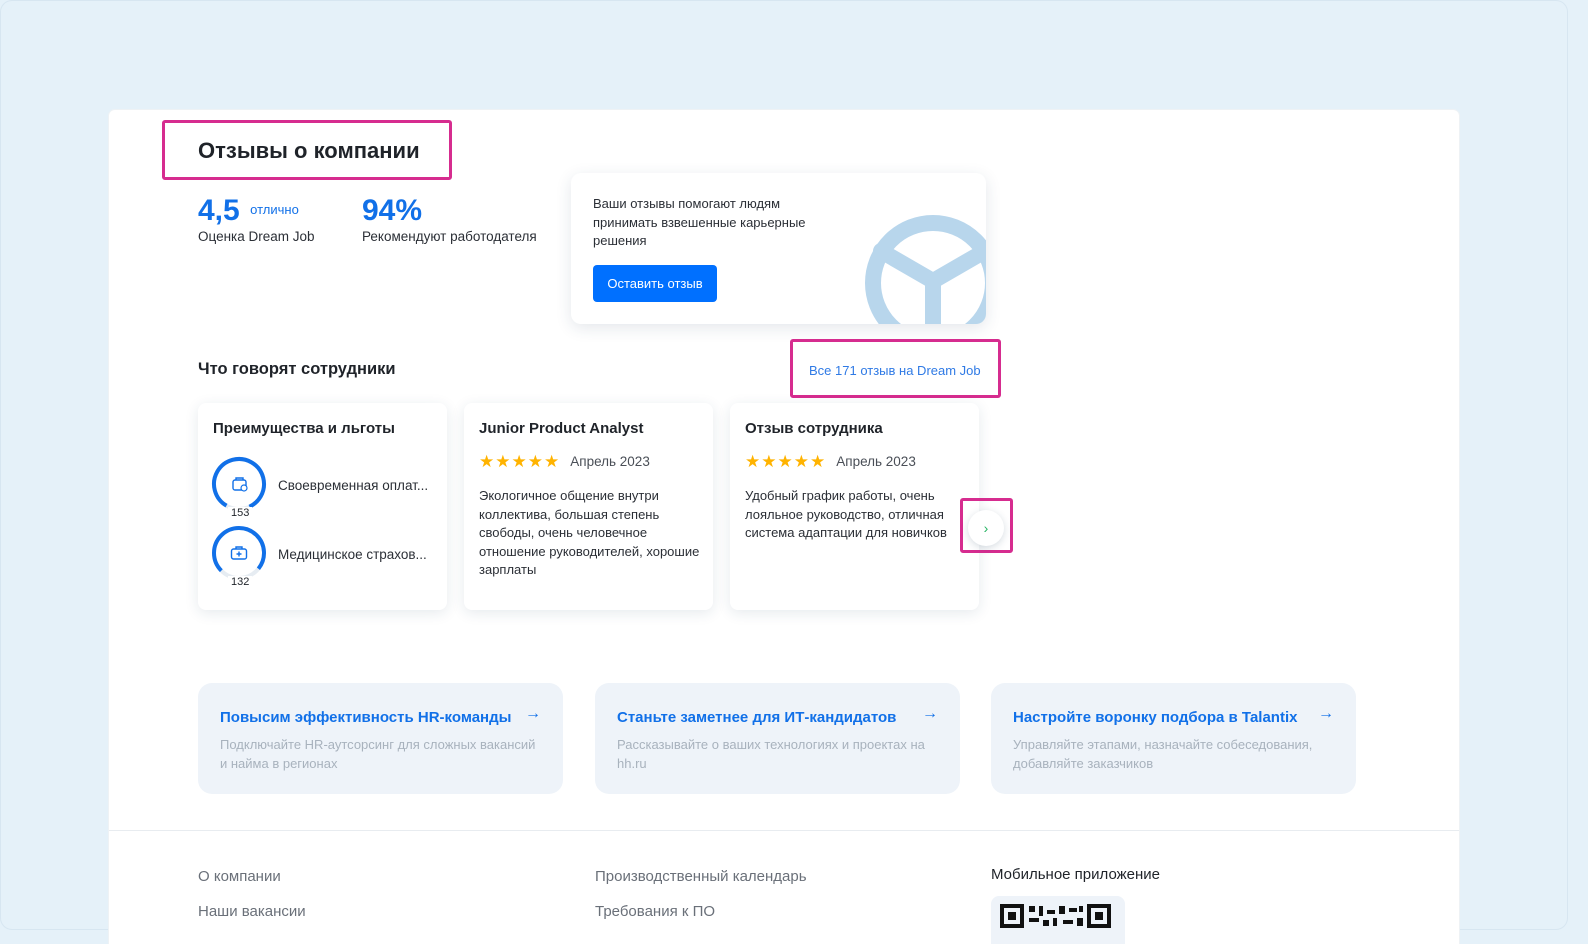 This screenshot has height=944, width=1588. Describe the element at coordinates (274, 209) in the screenshot. I see `rating-word: отлично` at that location.